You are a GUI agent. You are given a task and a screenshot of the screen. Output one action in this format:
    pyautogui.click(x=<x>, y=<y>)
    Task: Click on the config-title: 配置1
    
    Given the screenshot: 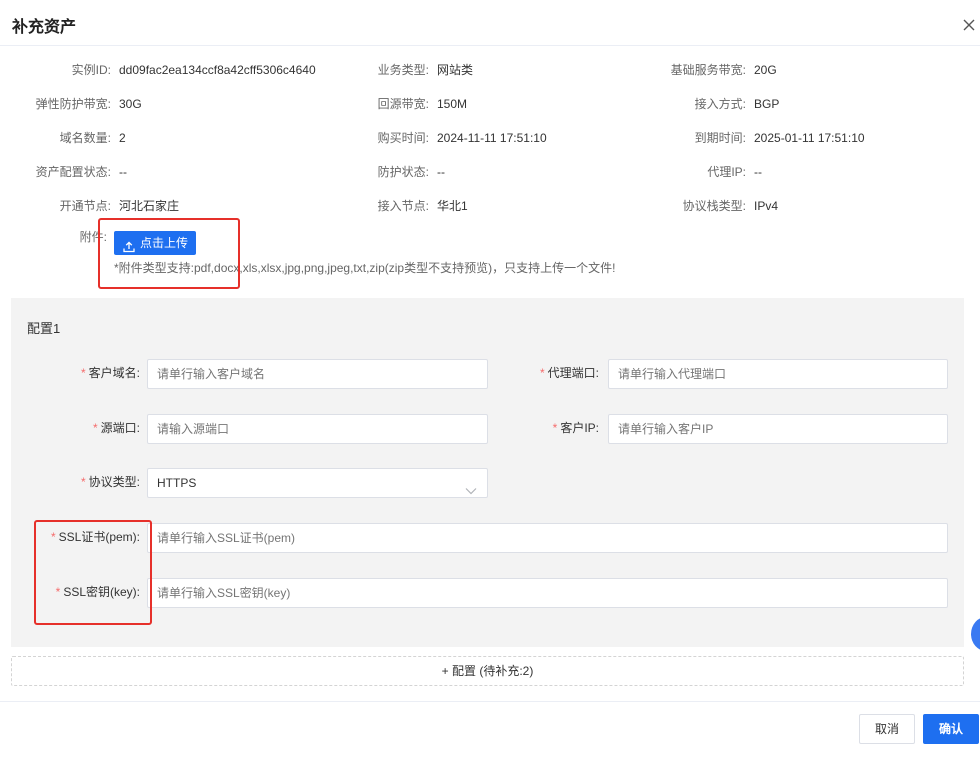 What is the action you would take?
    pyautogui.click(x=44, y=328)
    